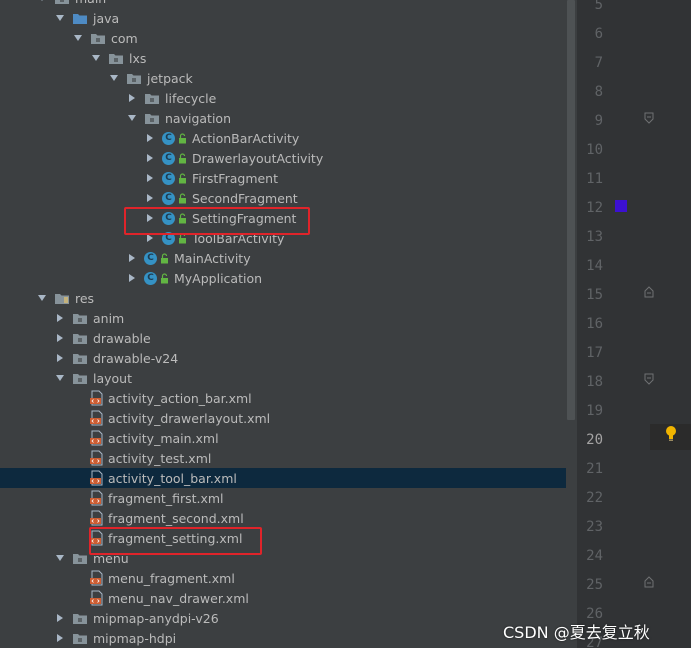 The image size is (691, 648). What do you see at coordinates (283, 378) in the screenshot?
I see `folder-row: layout` at bounding box center [283, 378].